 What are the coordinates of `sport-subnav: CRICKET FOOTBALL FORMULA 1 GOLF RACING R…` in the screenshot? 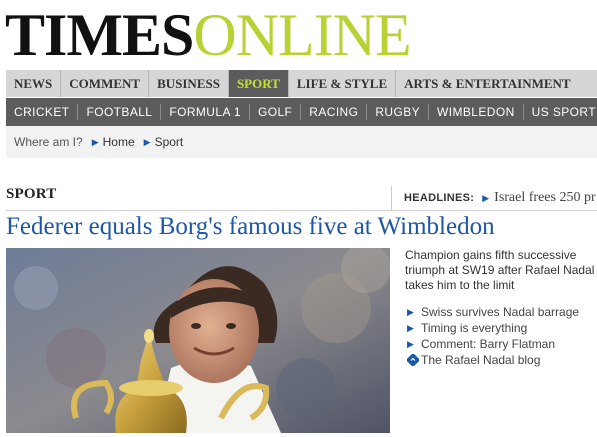 It's located at (301, 112).